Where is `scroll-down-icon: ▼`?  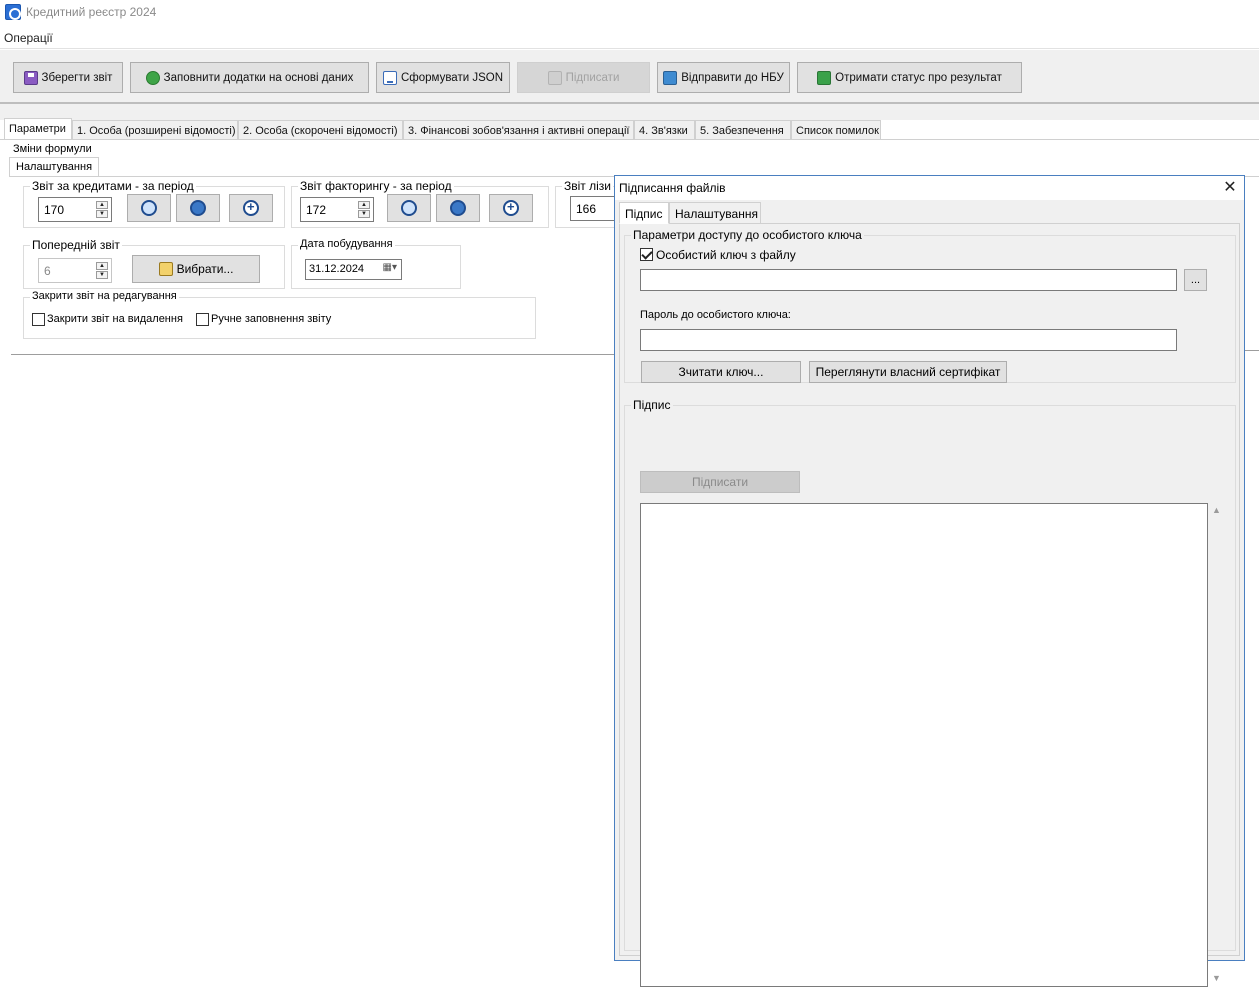 scroll-down-icon: ▼ is located at coordinates (1216, 978).